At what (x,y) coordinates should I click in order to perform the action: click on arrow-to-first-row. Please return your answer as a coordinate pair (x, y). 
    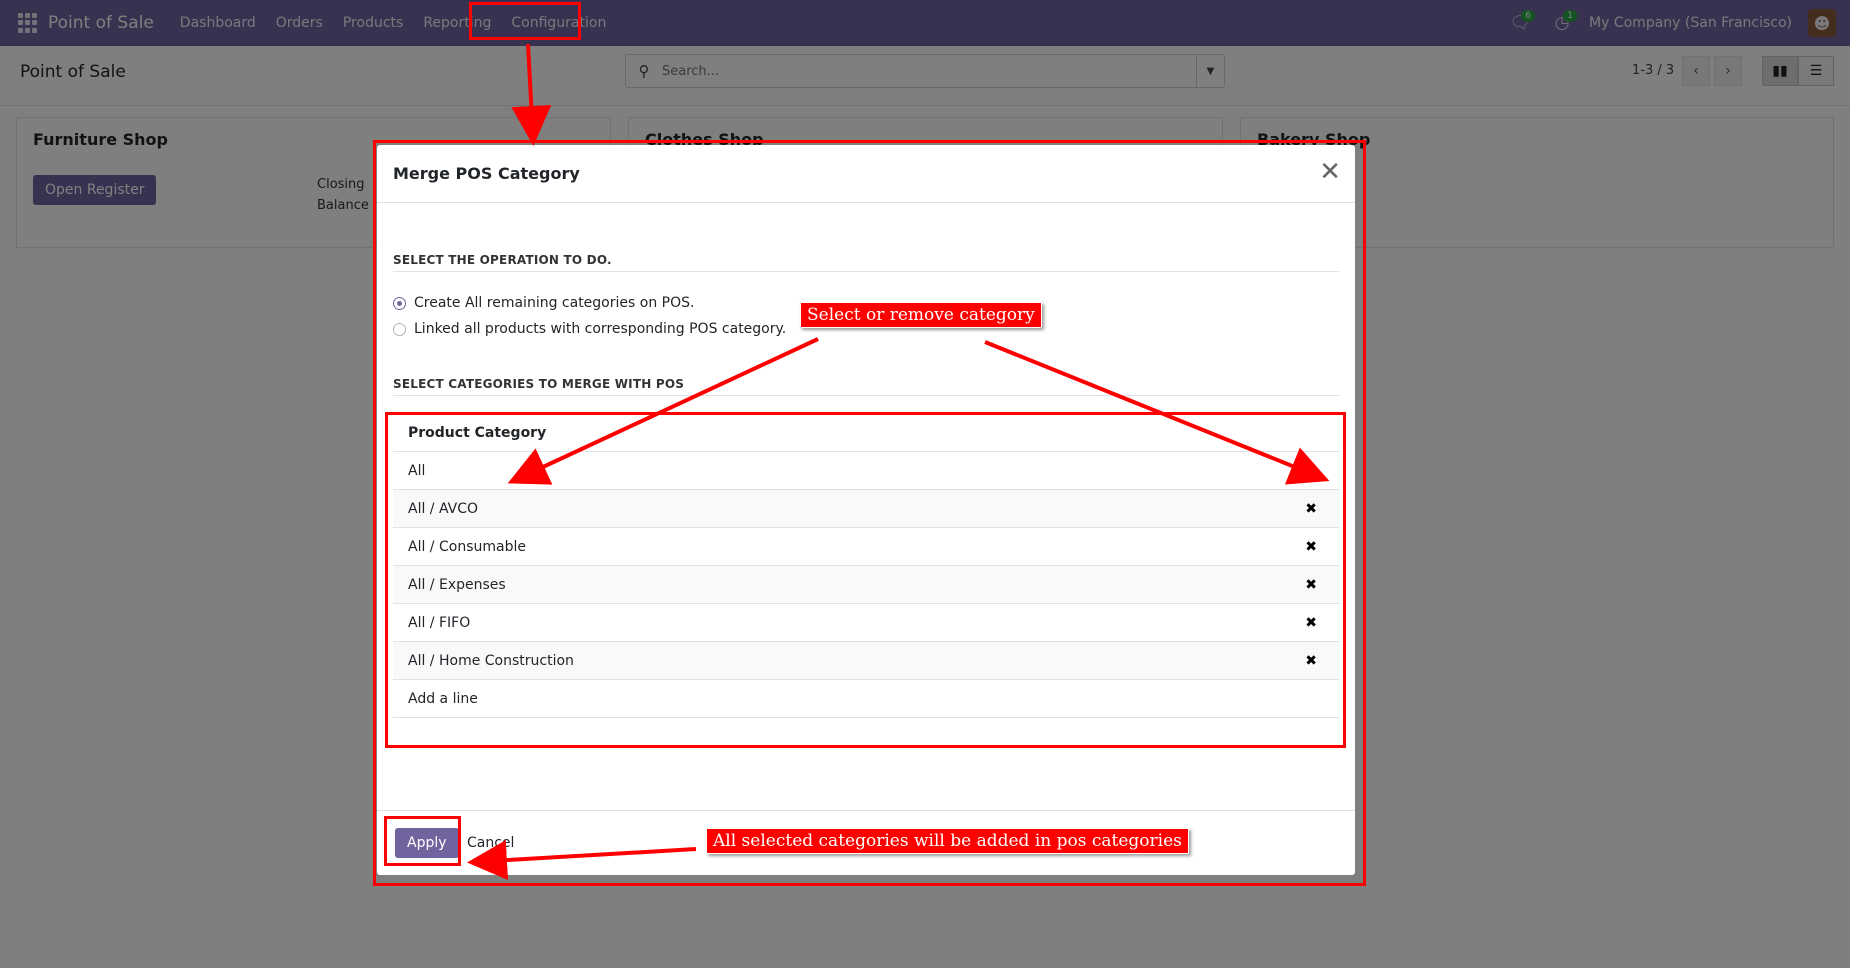
    Looking at the image, I should click on (663, 411).